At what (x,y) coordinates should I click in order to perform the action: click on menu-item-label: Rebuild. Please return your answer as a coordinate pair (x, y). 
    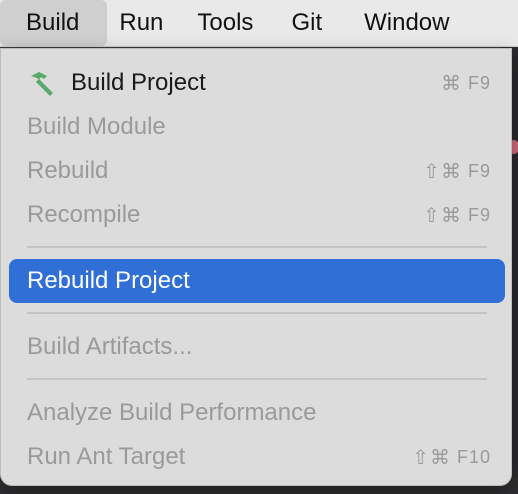
    Looking at the image, I should click on (68, 170).